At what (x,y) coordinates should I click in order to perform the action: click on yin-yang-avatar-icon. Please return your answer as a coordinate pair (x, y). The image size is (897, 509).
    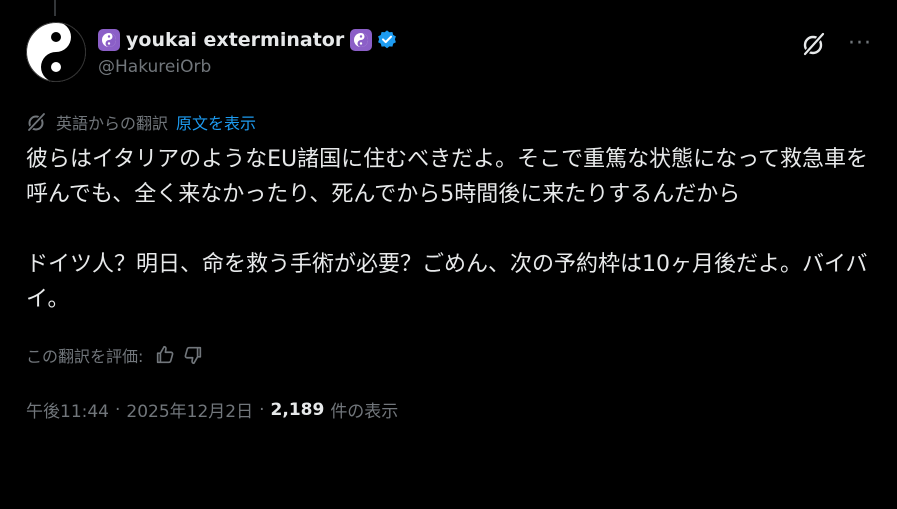
    Looking at the image, I should click on (56, 52).